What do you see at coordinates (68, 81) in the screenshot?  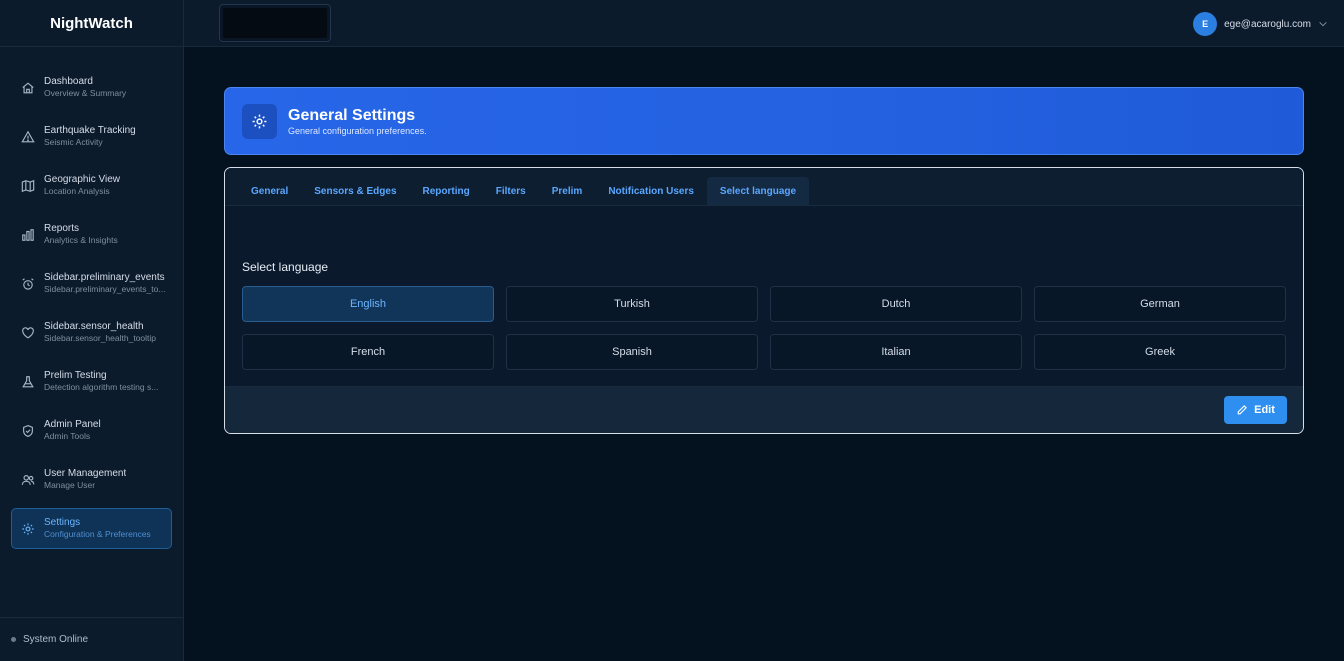 I see `sidebar-item-label: Dashboard` at bounding box center [68, 81].